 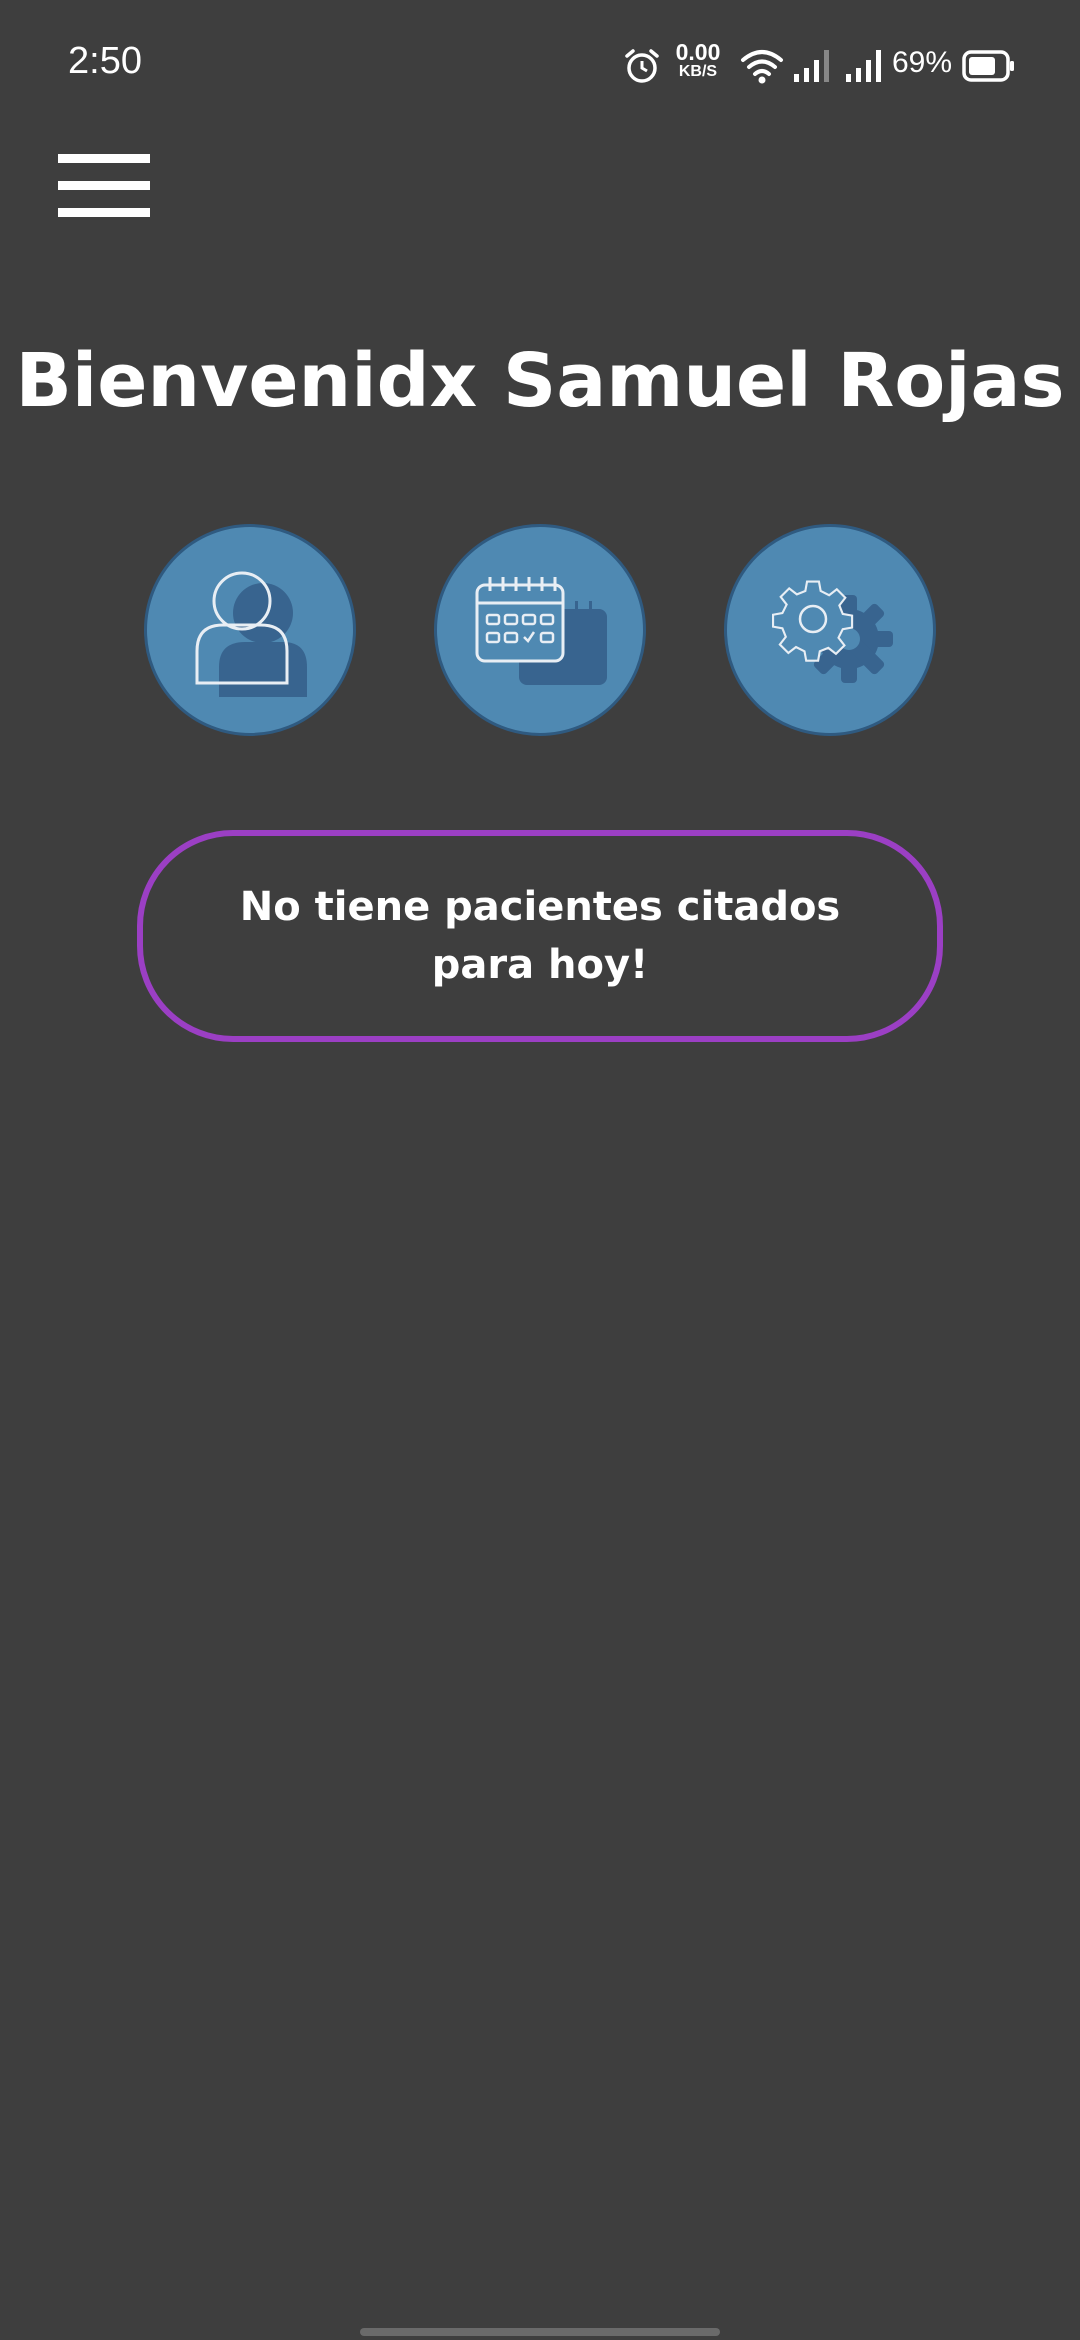 What do you see at coordinates (762, 67) in the screenshot?
I see `wifi-icon` at bounding box center [762, 67].